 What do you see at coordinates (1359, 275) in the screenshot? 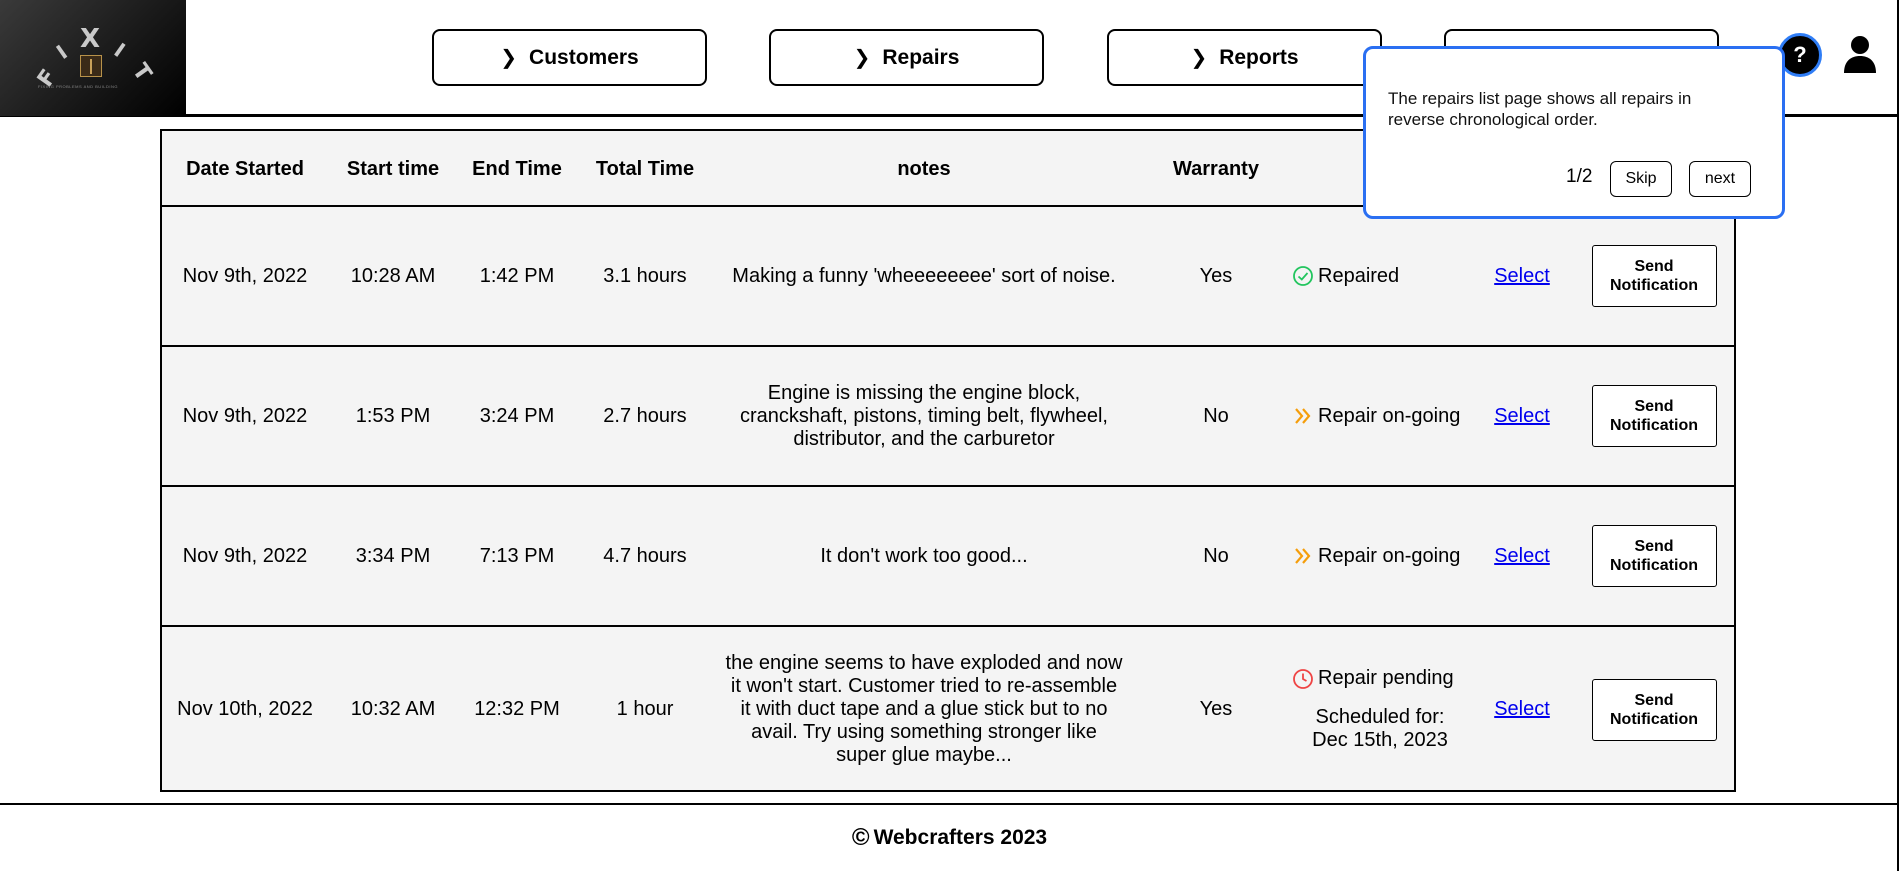
I see `status-label: Repaired` at bounding box center [1359, 275].